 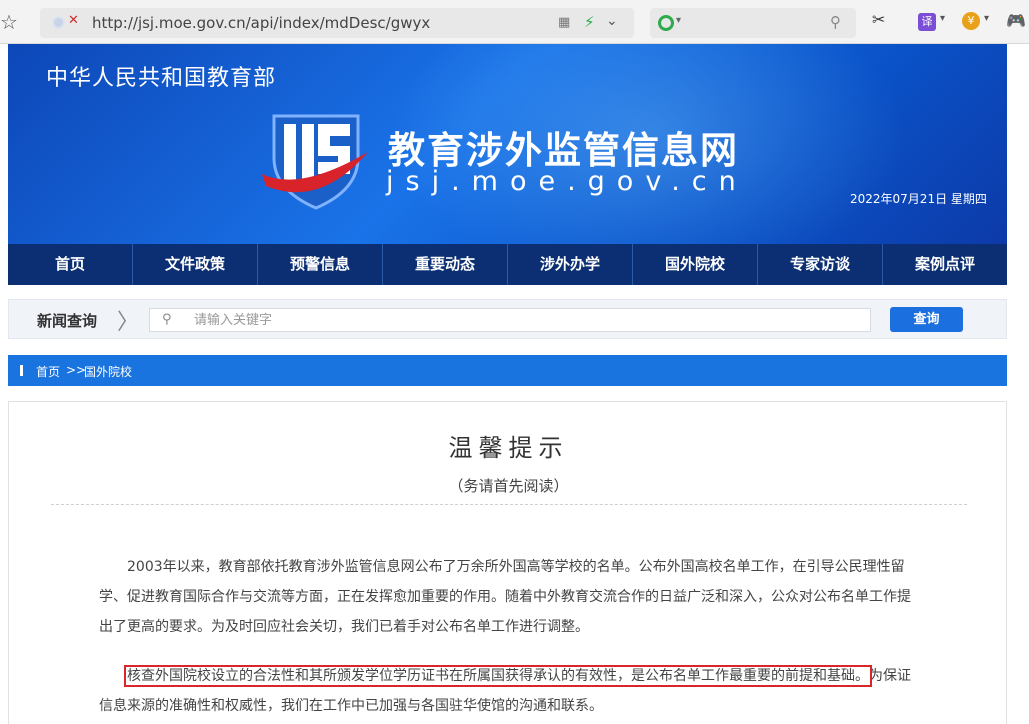 What do you see at coordinates (753, 23) in the screenshot?
I see `browser-search-box: ▾ ⚲` at bounding box center [753, 23].